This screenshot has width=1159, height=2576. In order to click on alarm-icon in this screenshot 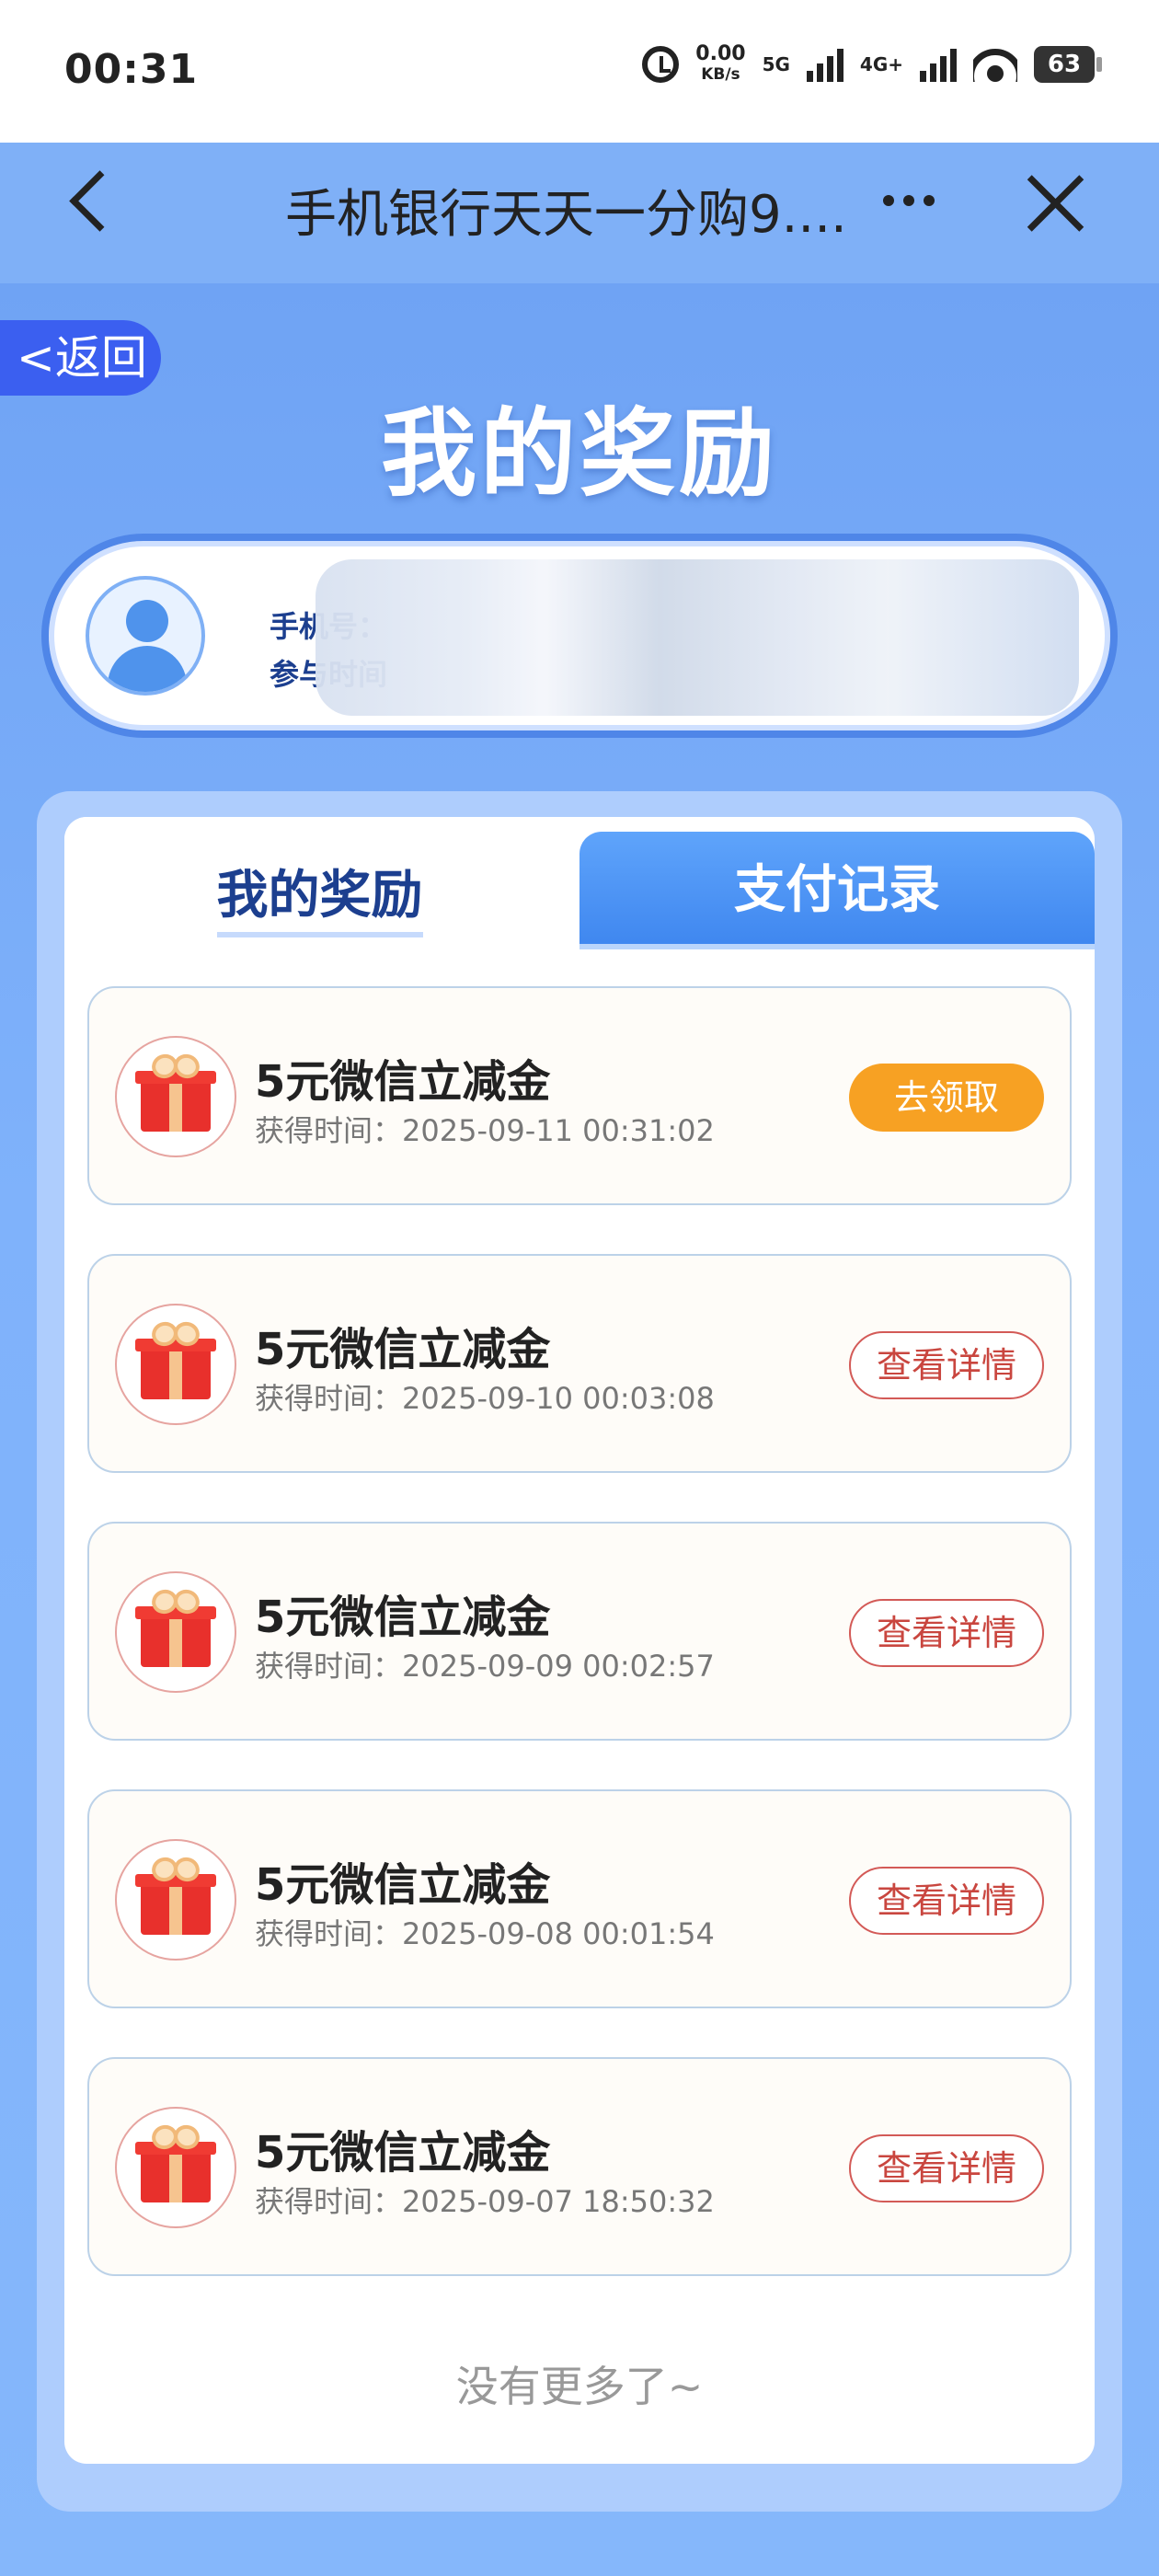, I will do `click(661, 64)`.